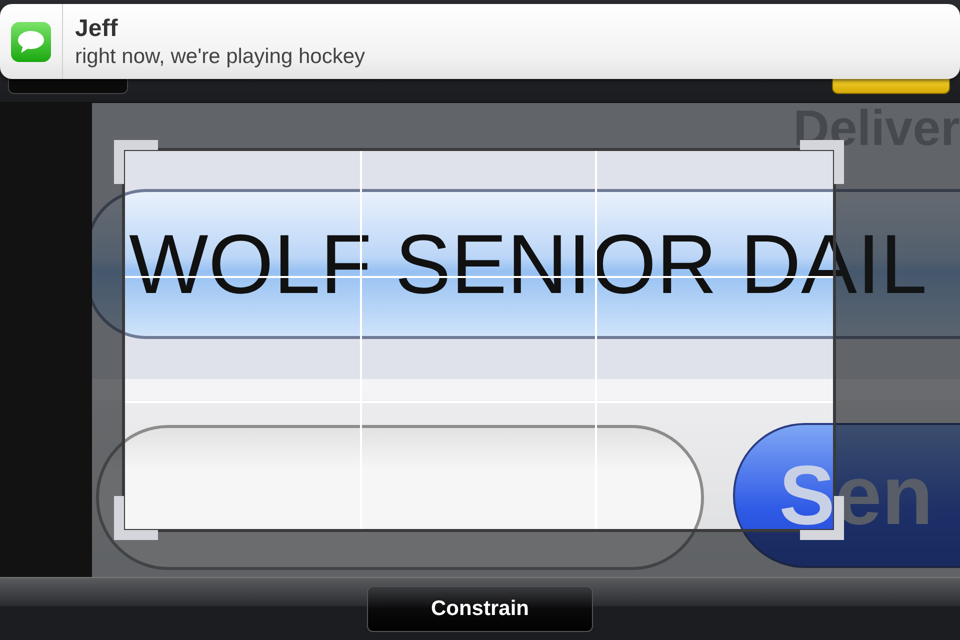  I want to click on sender-name: Jeff, so click(97, 28).